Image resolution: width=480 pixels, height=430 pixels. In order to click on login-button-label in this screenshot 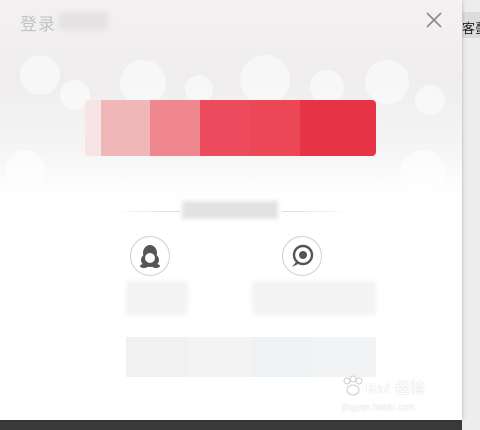, I will do `click(230, 128)`.